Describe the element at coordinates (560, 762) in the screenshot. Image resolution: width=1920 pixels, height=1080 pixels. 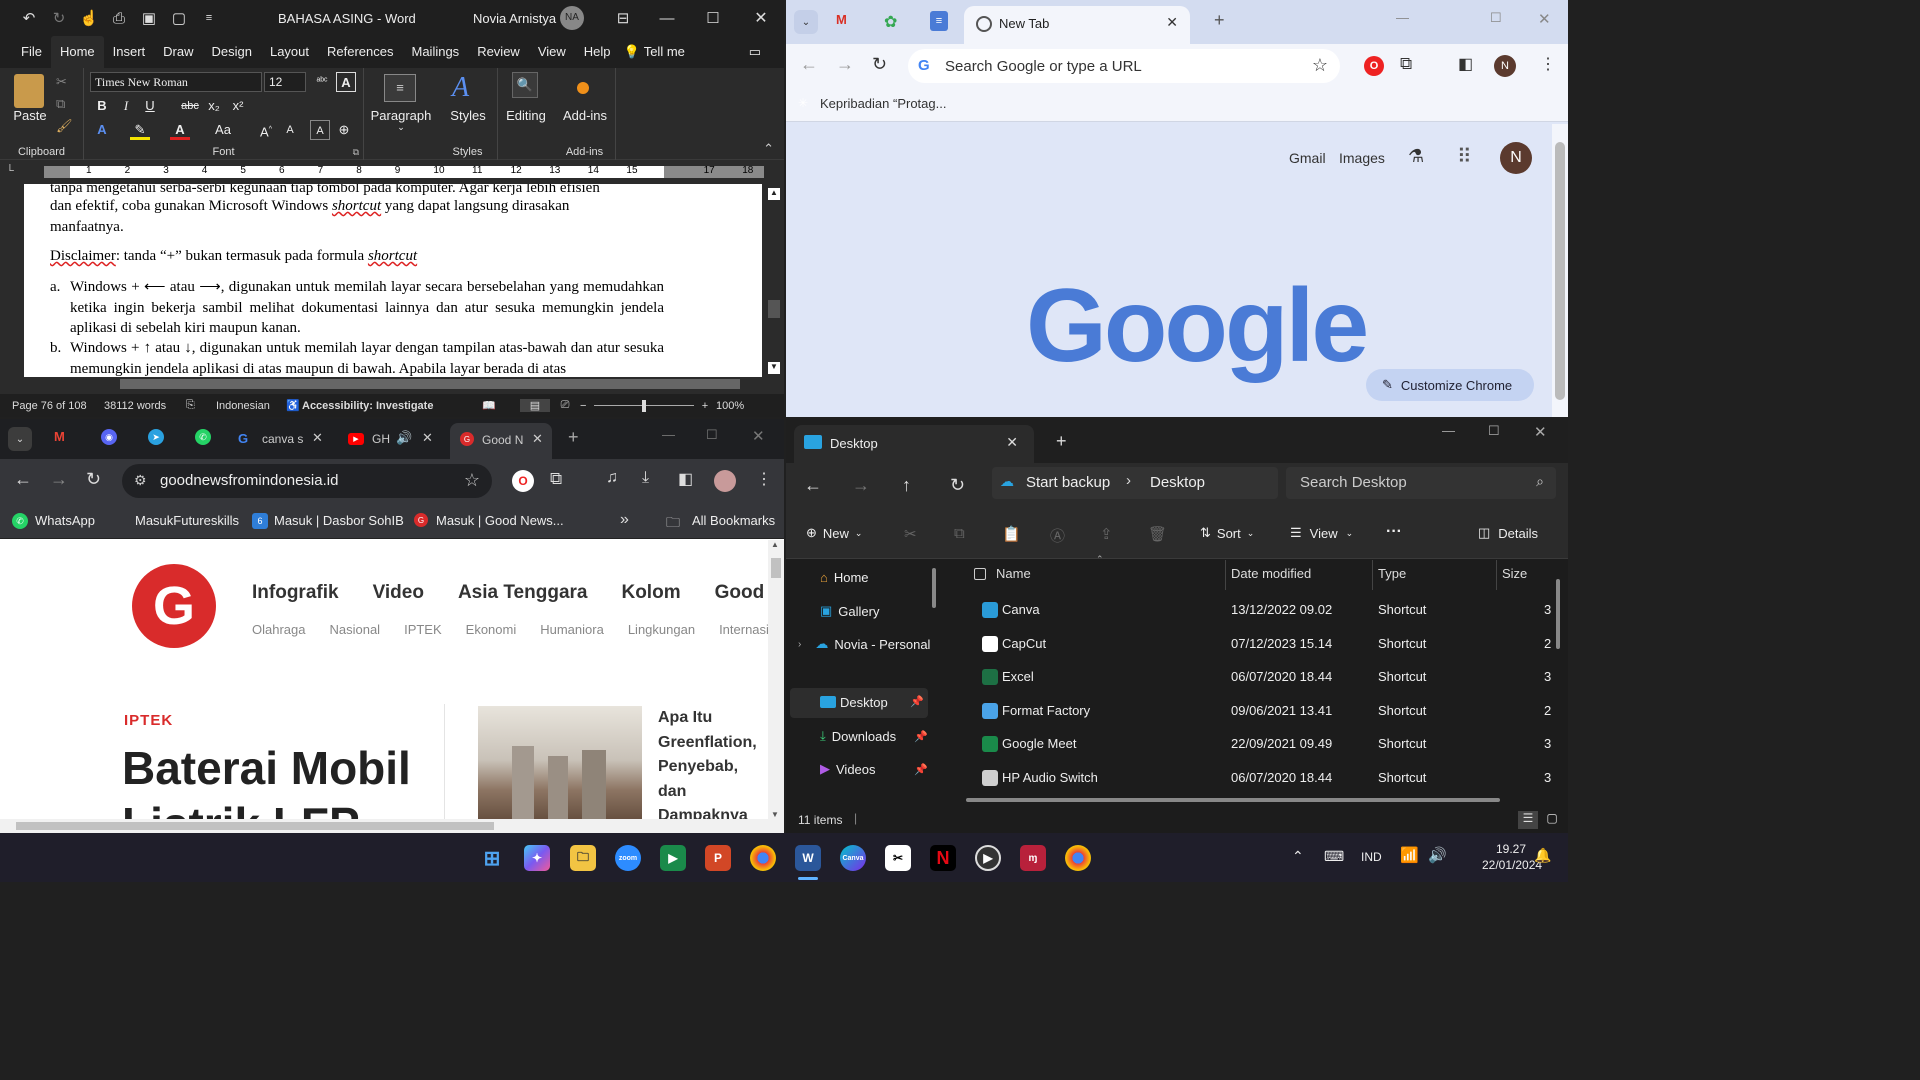
I see `article-thumbnail` at that location.